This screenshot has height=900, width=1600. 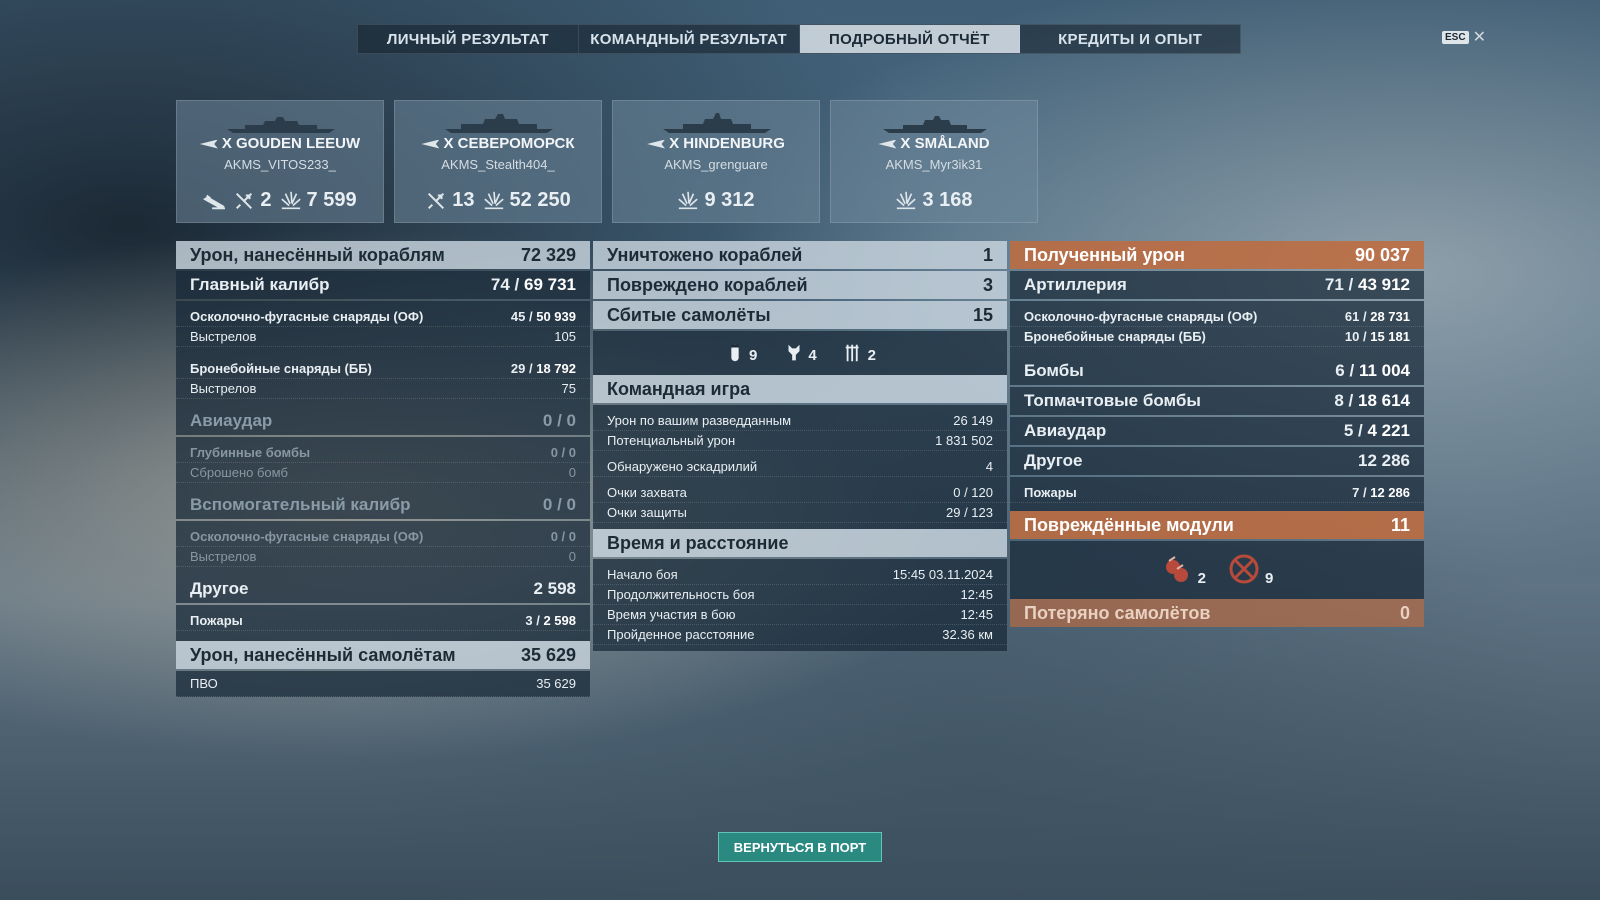 What do you see at coordinates (800, 389) in the screenshot?
I see `teamplay-header: Командная игра` at bounding box center [800, 389].